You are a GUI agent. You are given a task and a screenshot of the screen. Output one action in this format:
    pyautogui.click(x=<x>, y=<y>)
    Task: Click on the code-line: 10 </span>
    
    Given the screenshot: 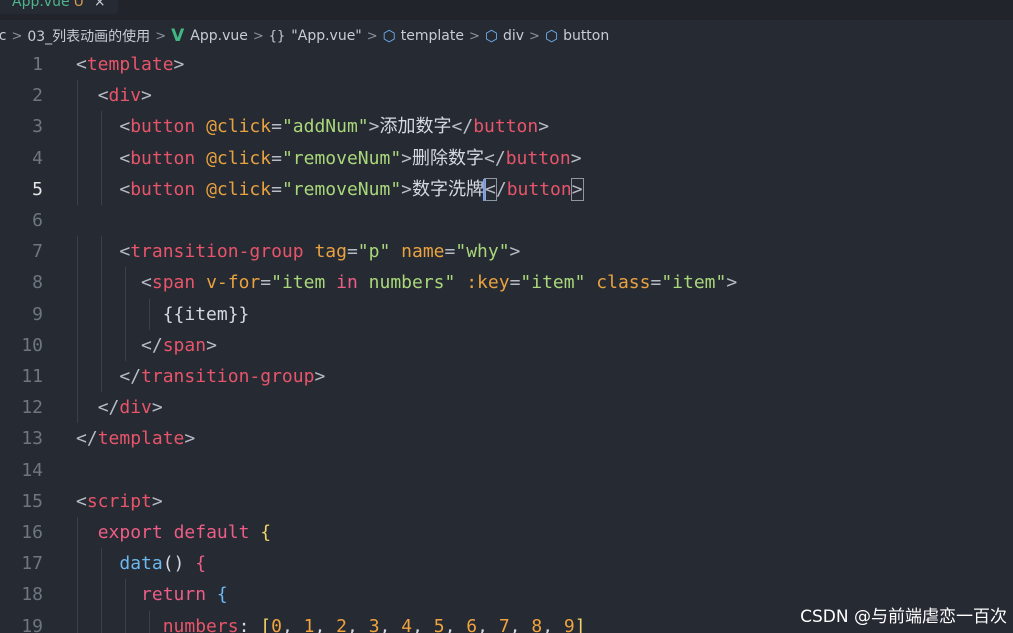 What is the action you would take?
    pyautogui.click(x=506, y=345)
    